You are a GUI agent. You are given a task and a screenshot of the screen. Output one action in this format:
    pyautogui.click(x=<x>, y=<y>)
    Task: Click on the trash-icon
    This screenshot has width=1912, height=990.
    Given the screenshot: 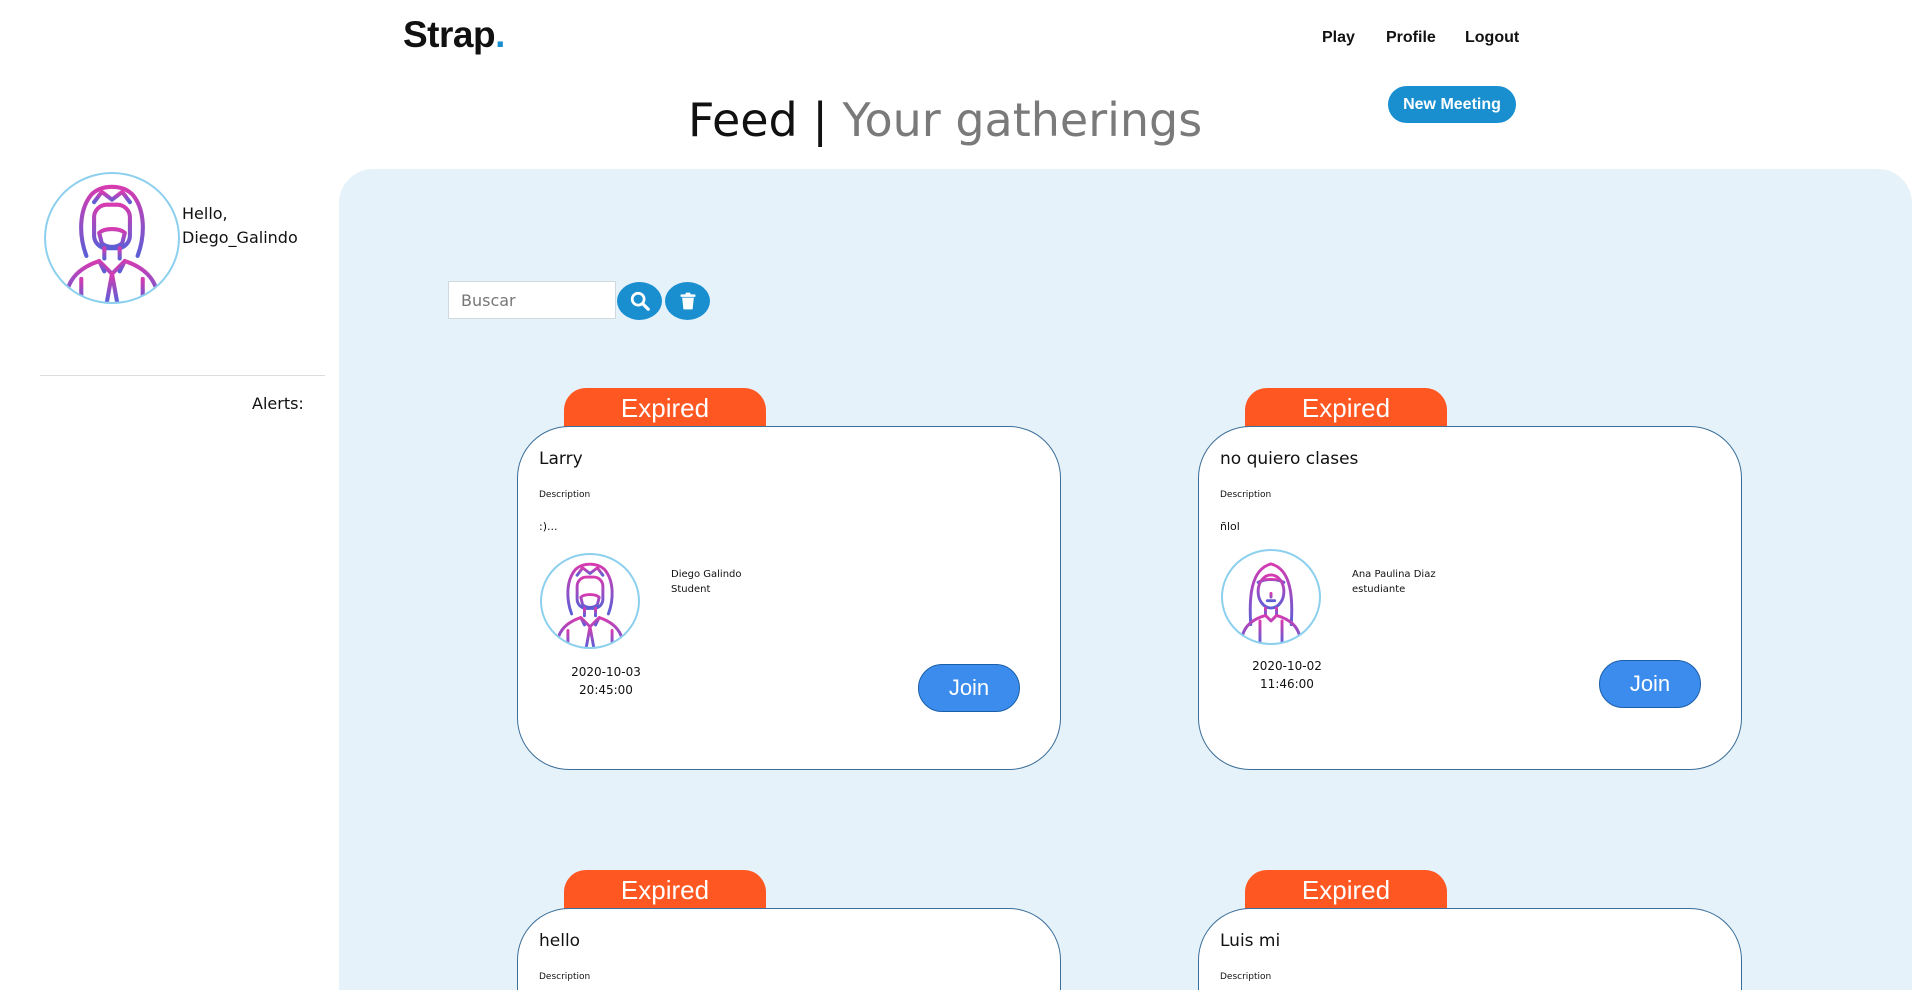 What is the action you would take?
    pyautogui.click(x=687, y=301)
    